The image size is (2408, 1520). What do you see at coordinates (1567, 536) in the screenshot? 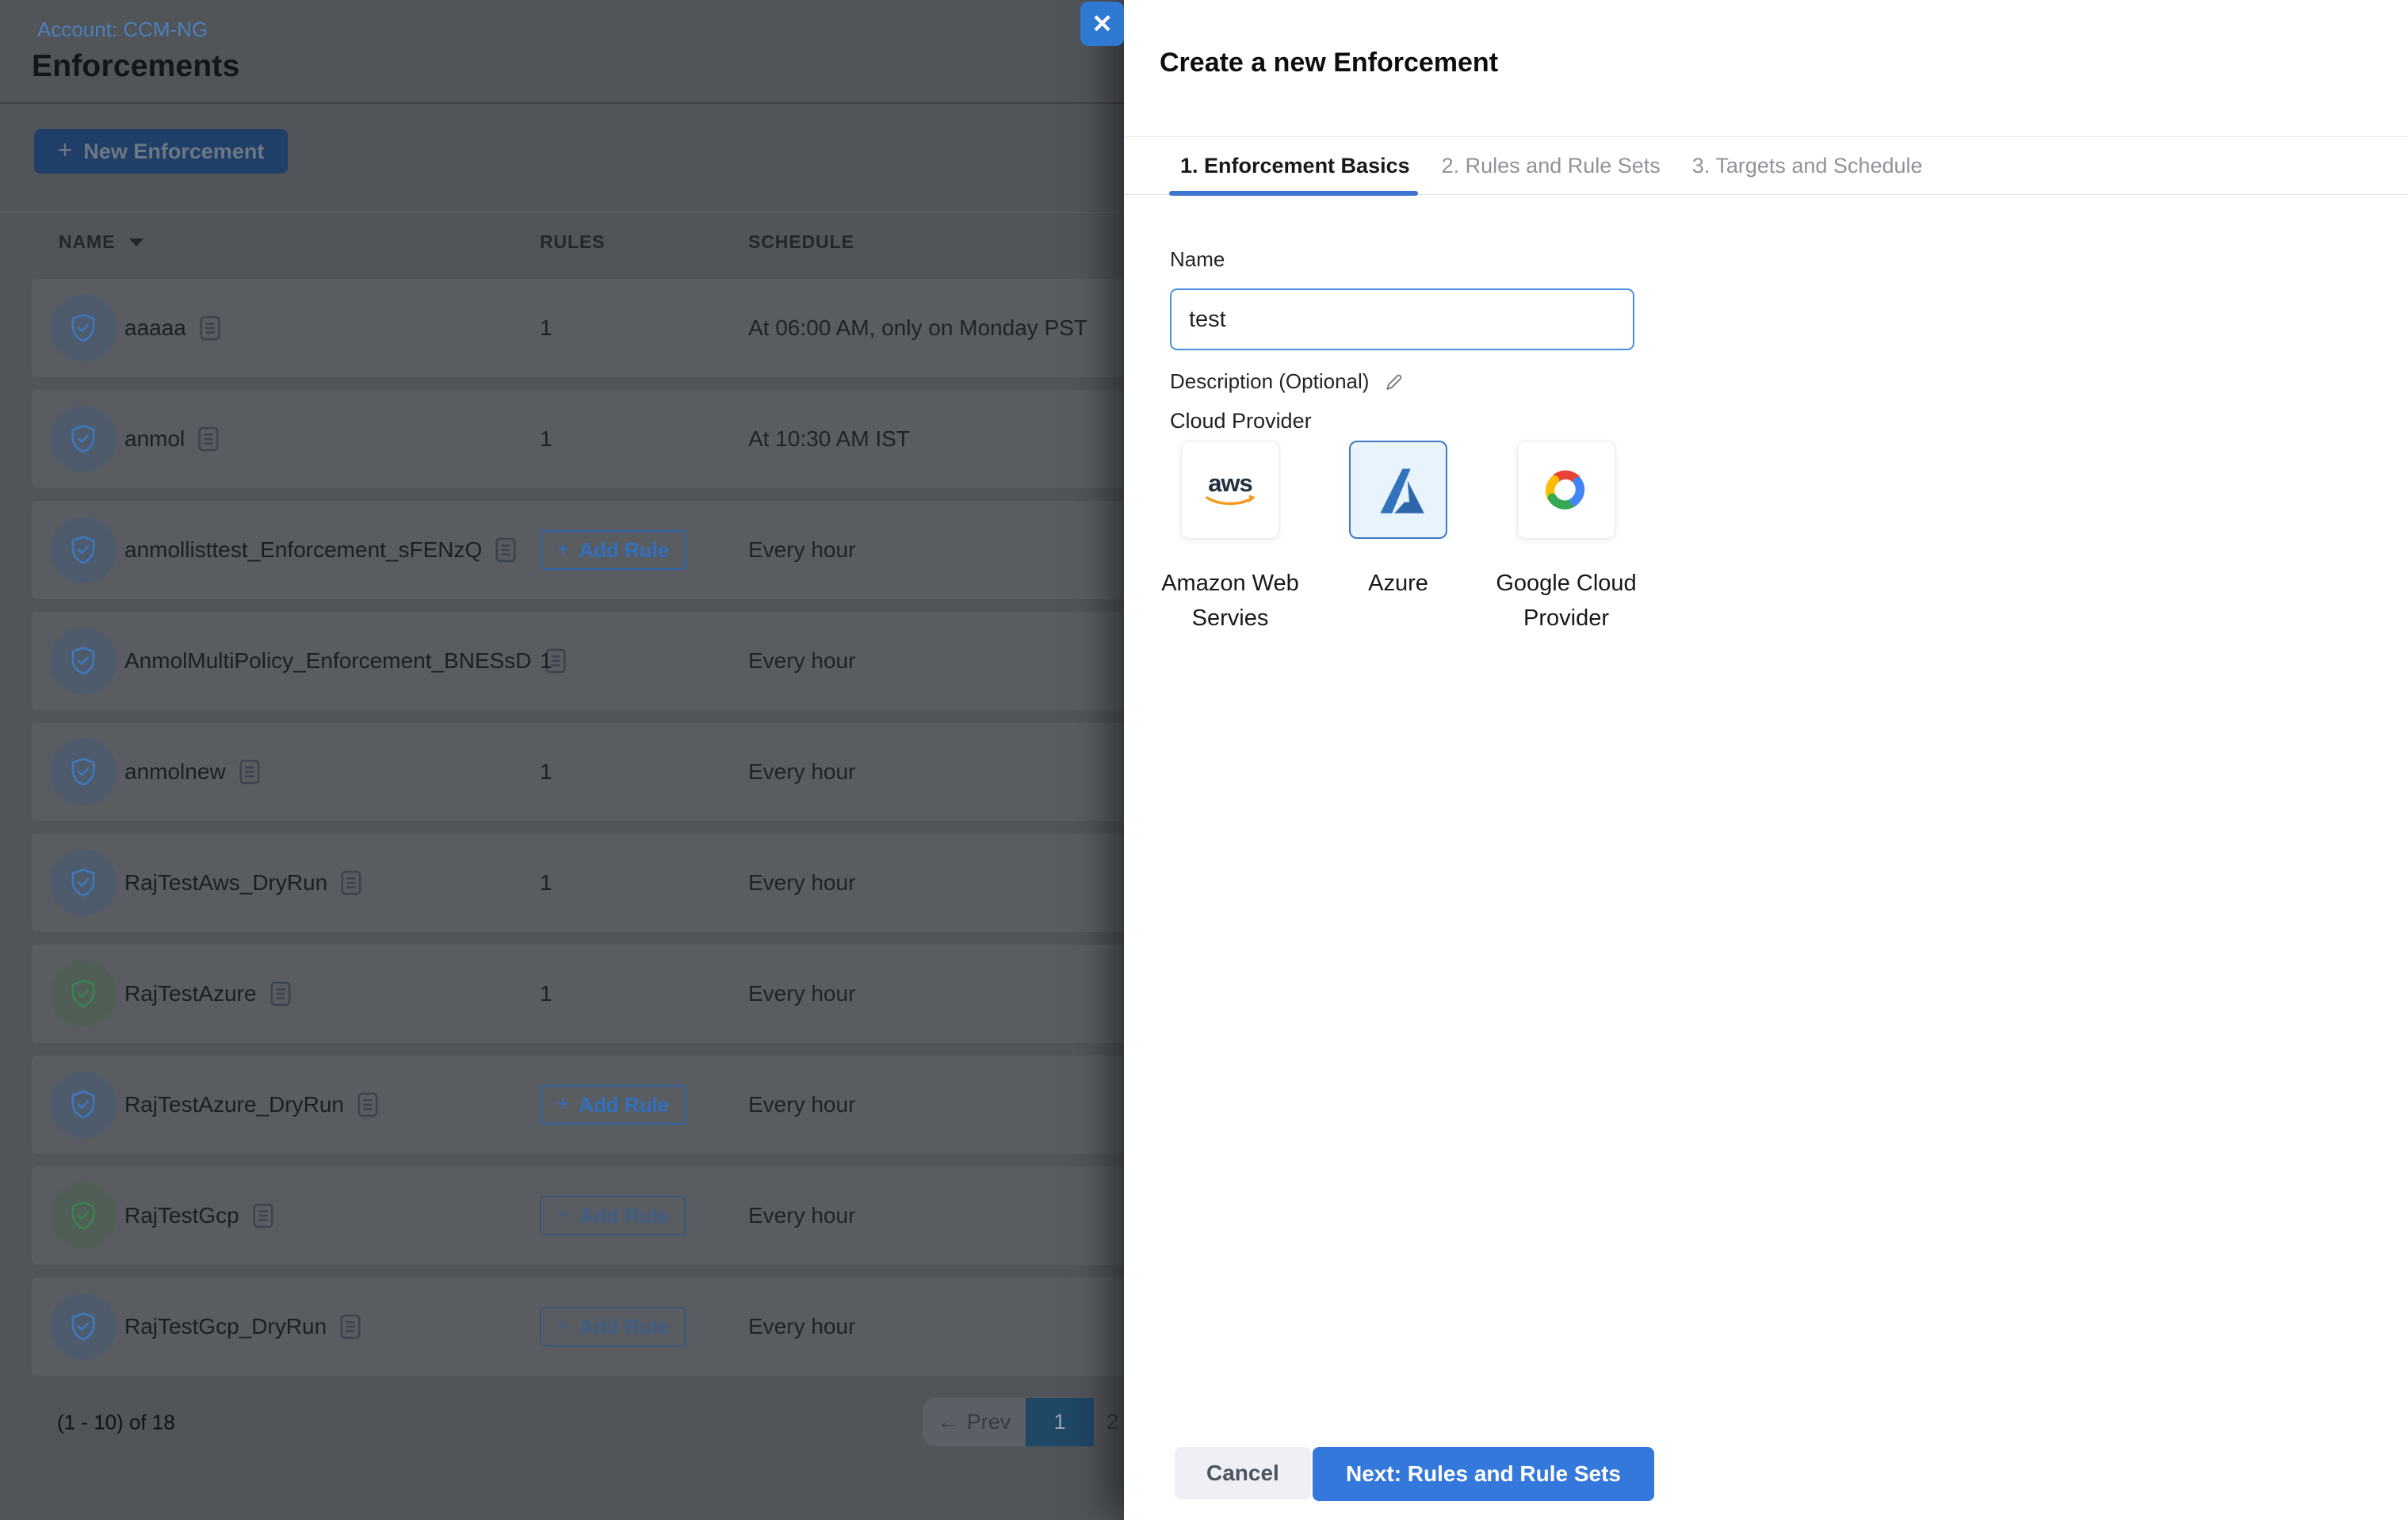
I see `cloud-provider-card-gcp: Google Cloud Provider` at bounding box center [1567, 536].